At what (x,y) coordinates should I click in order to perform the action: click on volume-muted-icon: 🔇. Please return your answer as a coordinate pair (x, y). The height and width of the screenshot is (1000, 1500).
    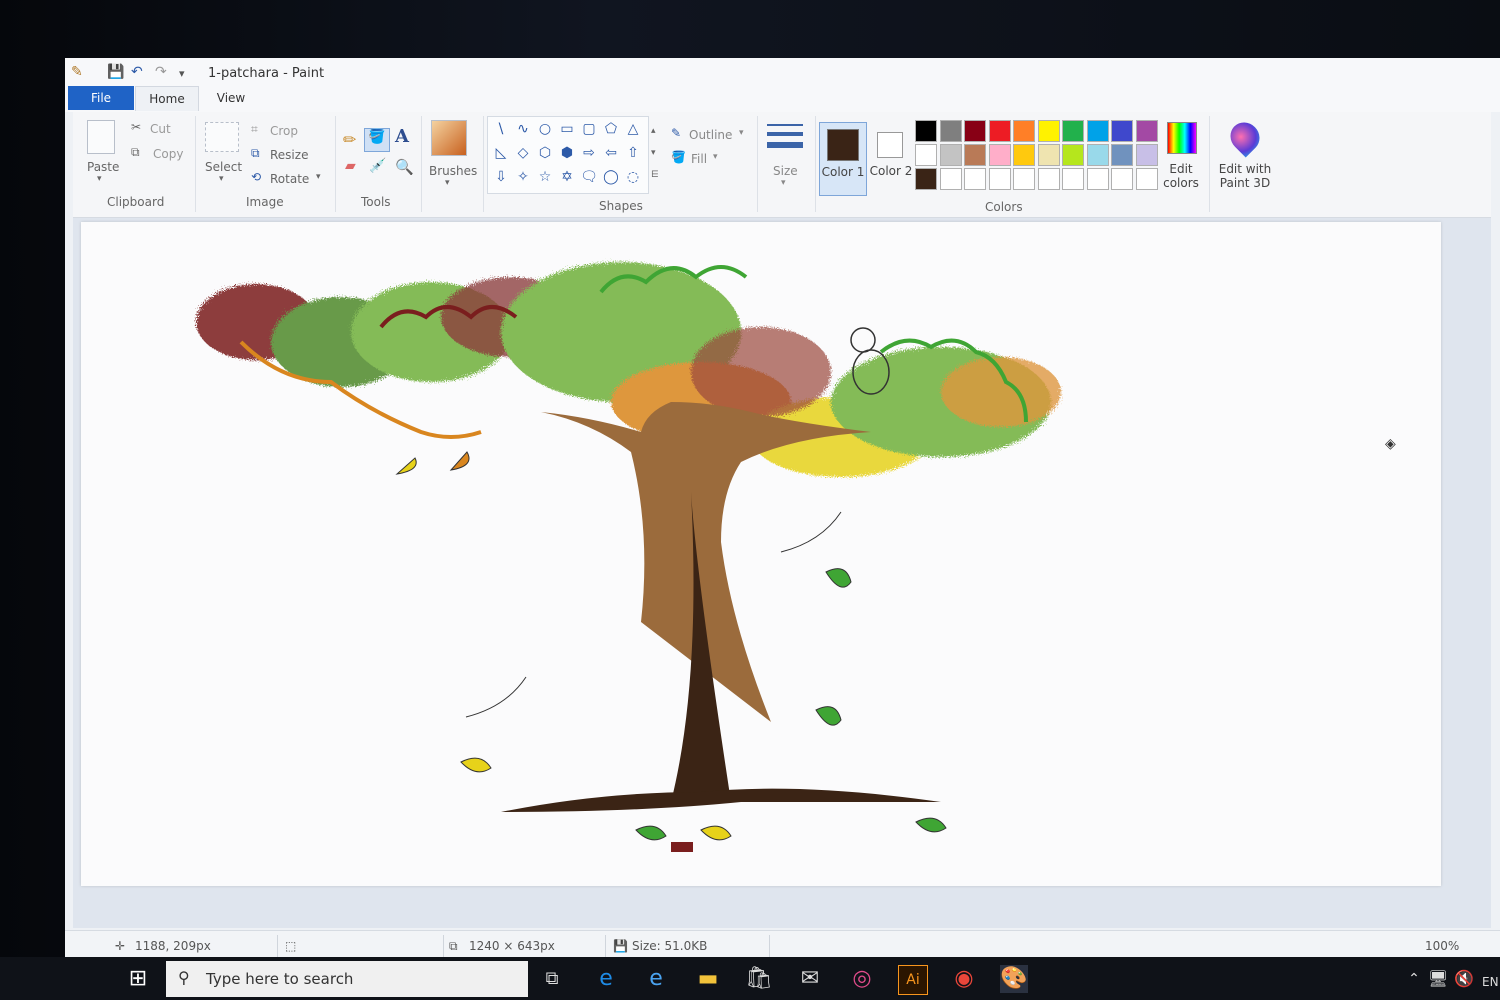
    Looking at the image, I should click on (1464, 979).